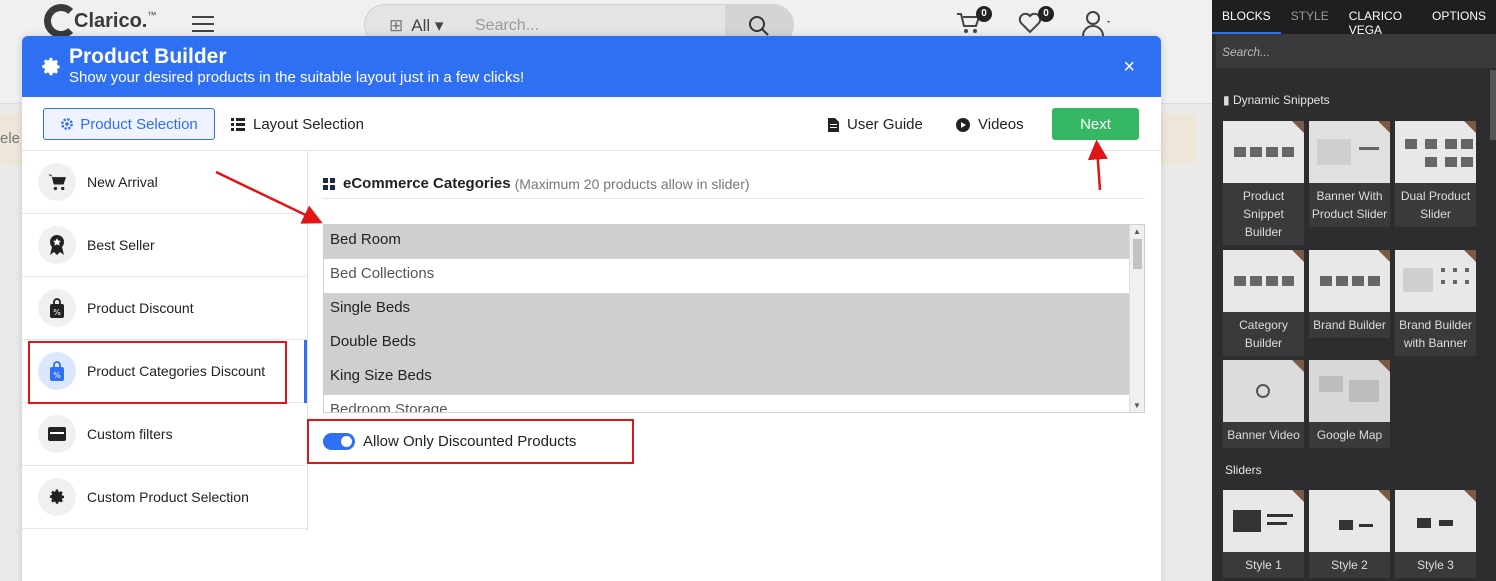  Describe the element at coordinates (140, 308) in the screenshot. I see `sidebar-item-label: Product Discount` at that location.